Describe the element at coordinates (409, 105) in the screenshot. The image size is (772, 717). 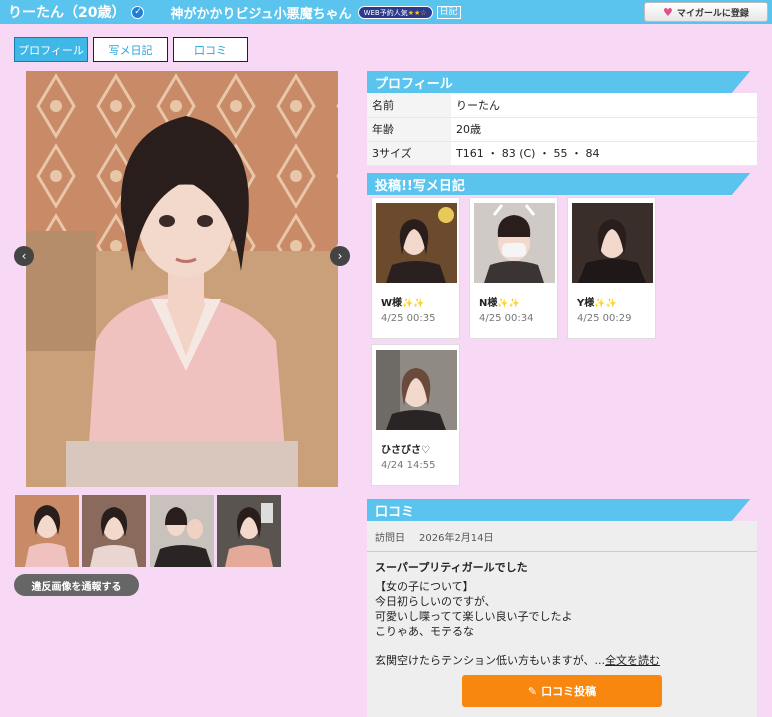
I see `profile-key: 名前` at that location.